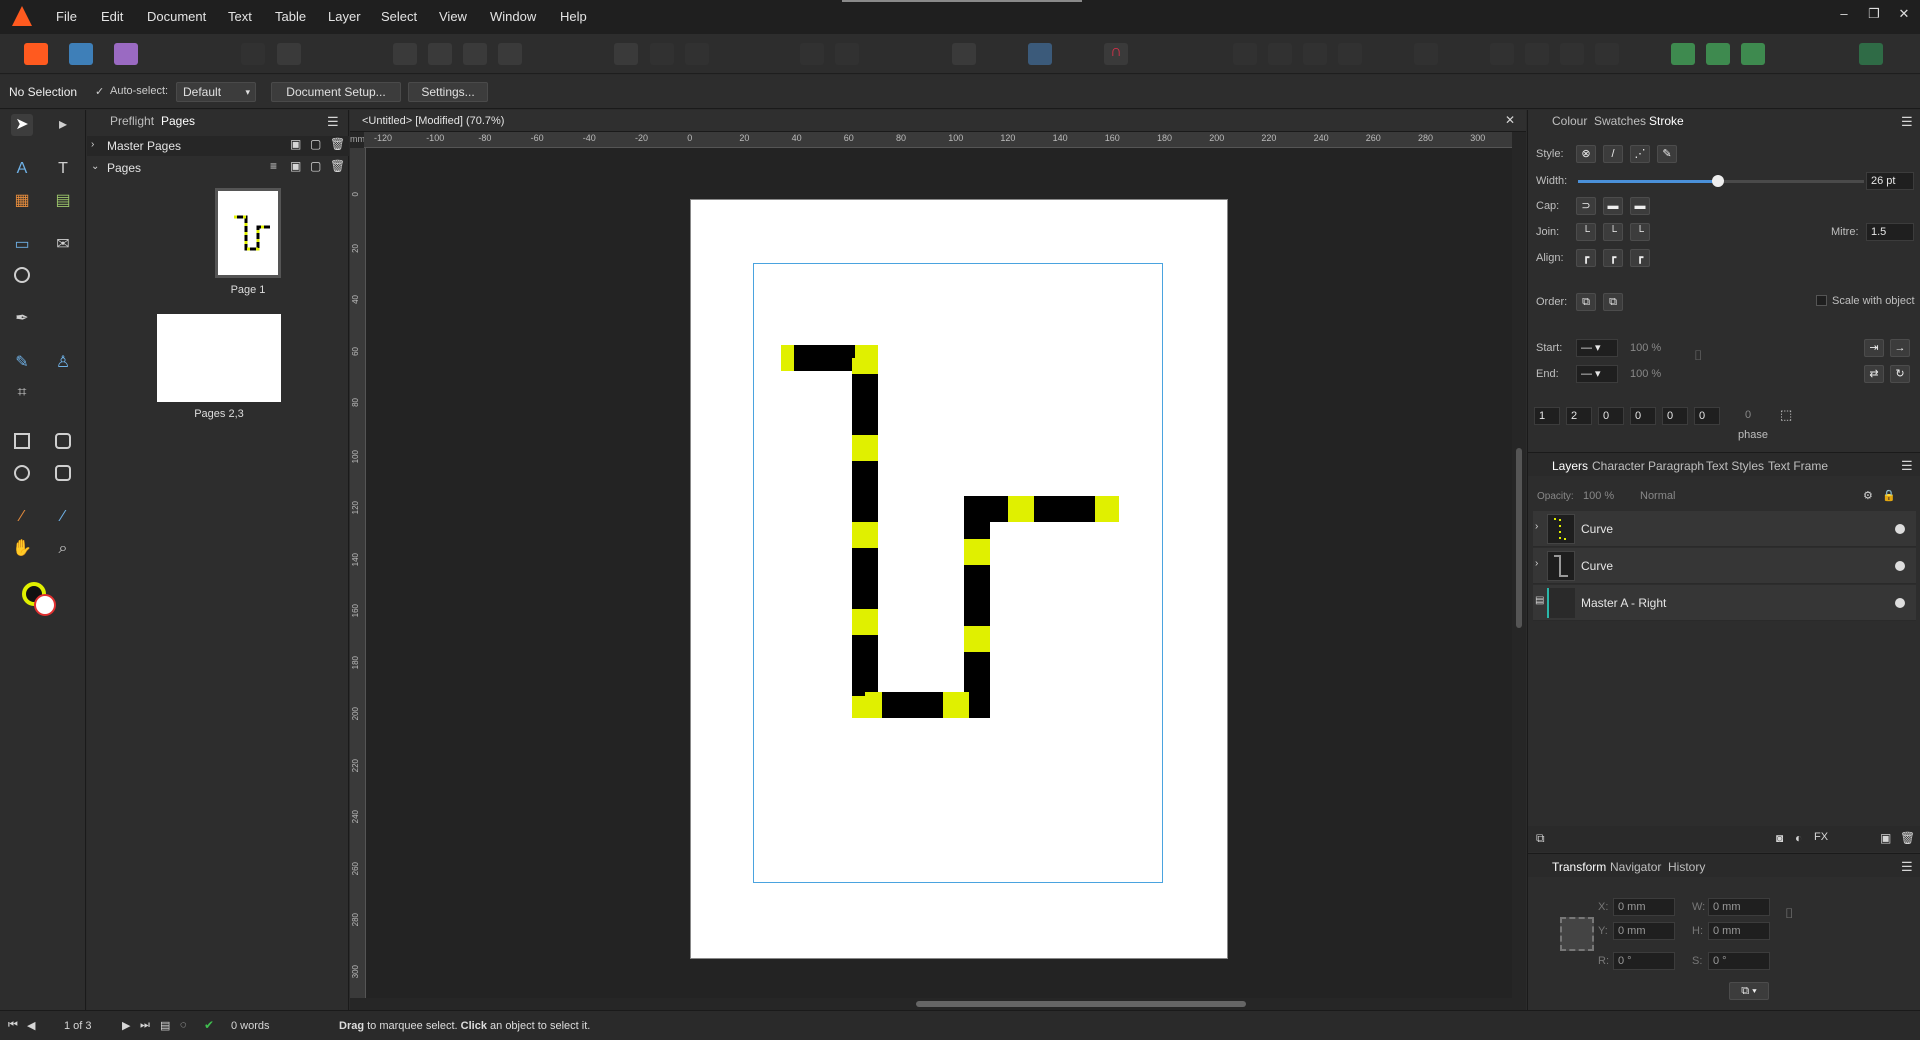 The image size is (1920, 1040). Describe the element at coordinates (1904, 16) in the screenshot. I see `close-window-icon: ✕` at that location.